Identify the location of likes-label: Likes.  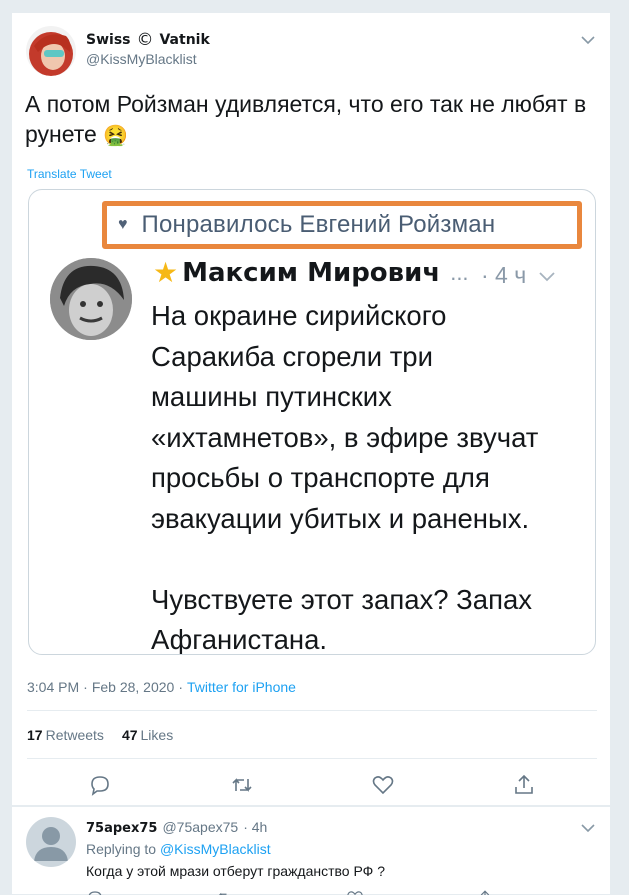
(157, 735).